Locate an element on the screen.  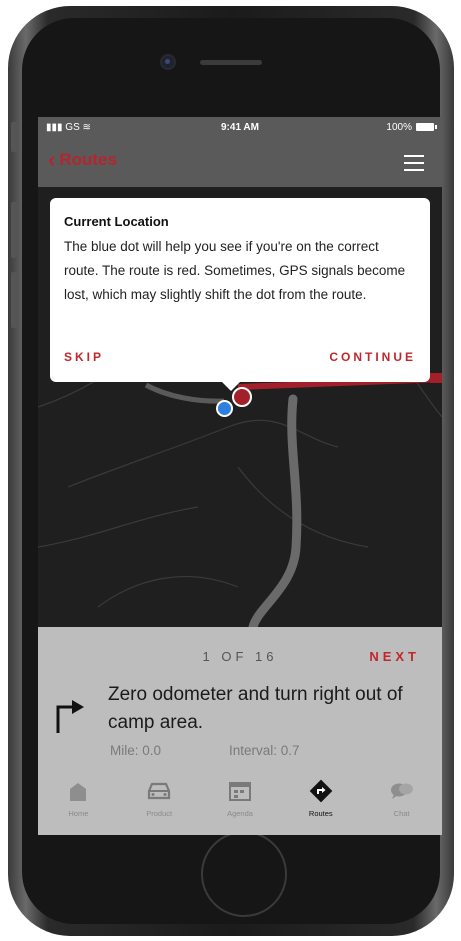
tab-agenda: Agenda is located at coordinates (240, 800).